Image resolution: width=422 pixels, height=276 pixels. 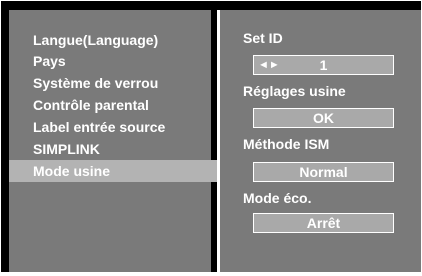 I want to click on menu-item-label: Langue(Language), so click(x=96, y=40).